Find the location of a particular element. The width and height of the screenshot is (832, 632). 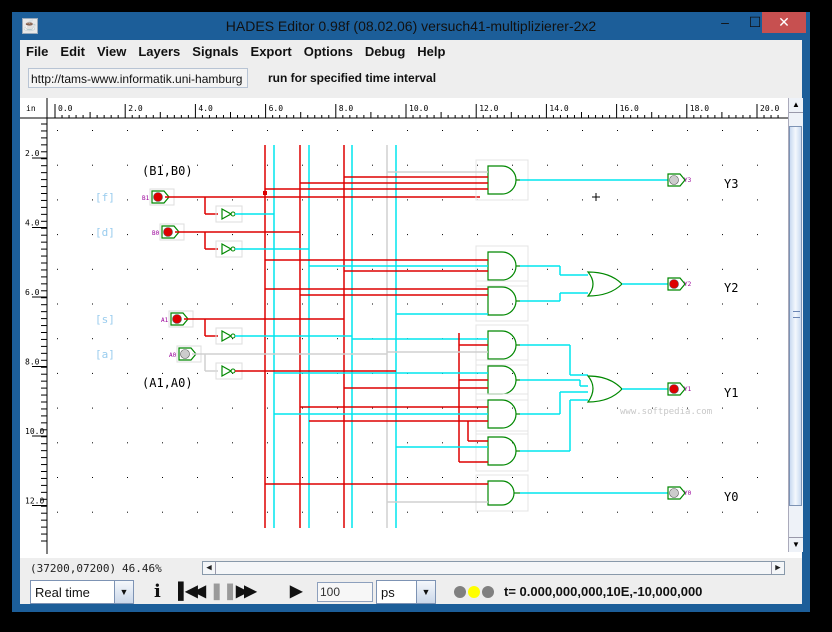

vertical-scroll-thumb is located at coordinates (795, 316).